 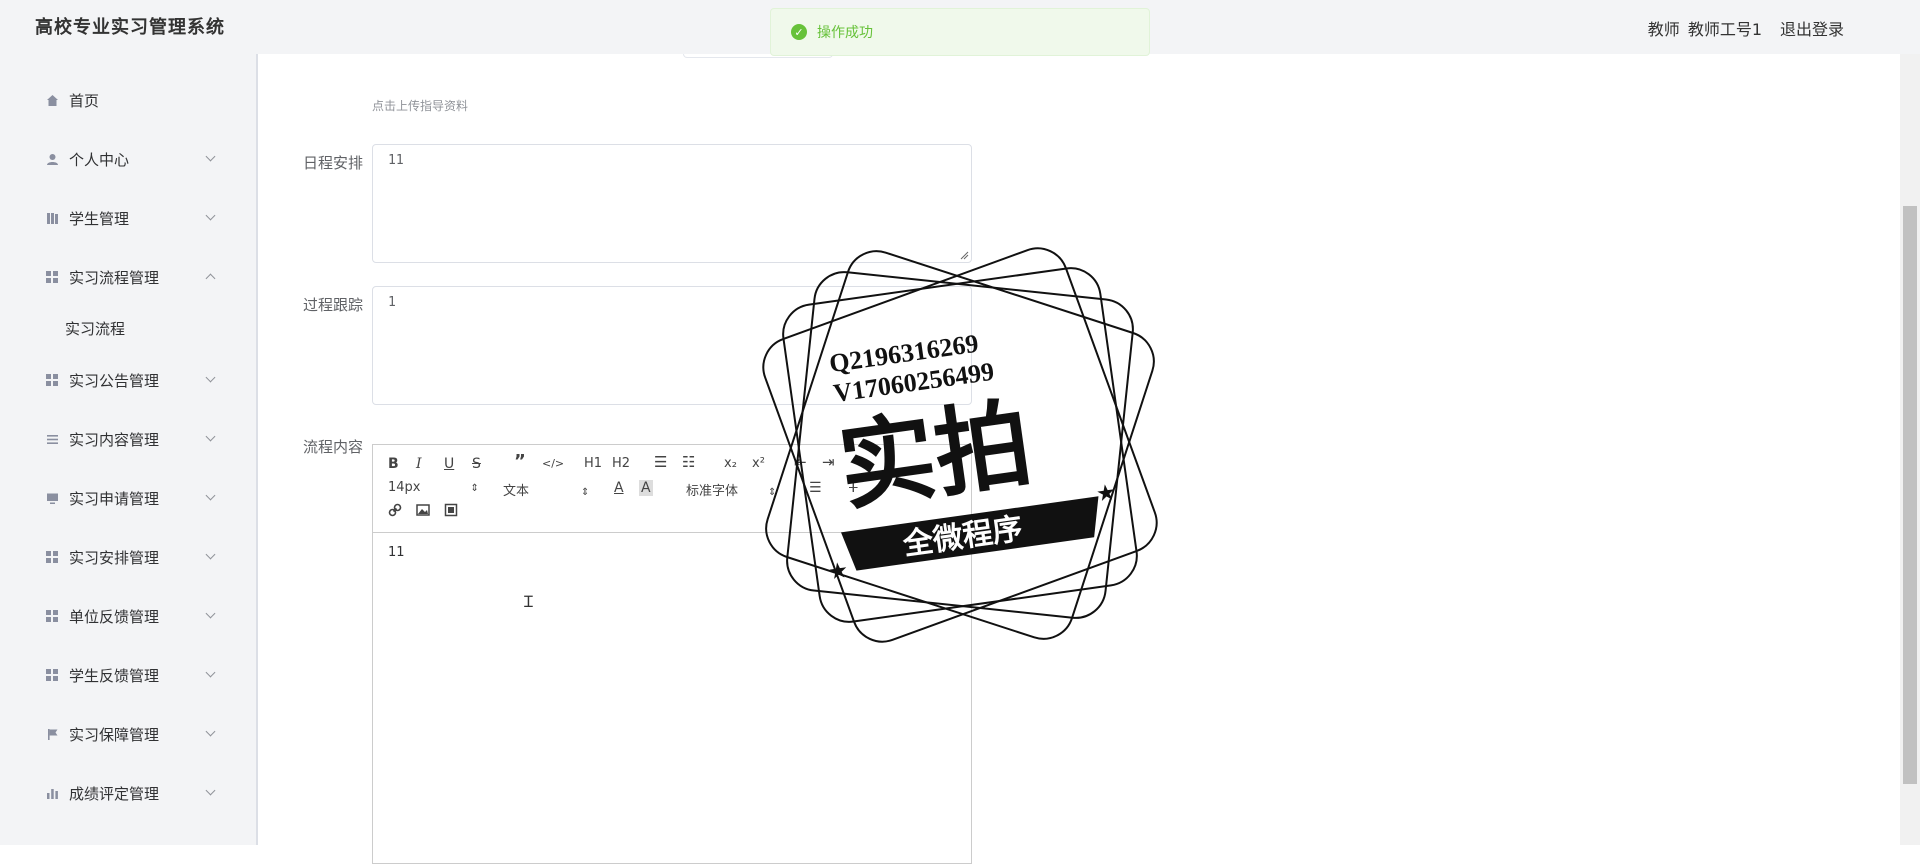 I want to click on logout-button: 退出登录, so click(x=1812, y=28).